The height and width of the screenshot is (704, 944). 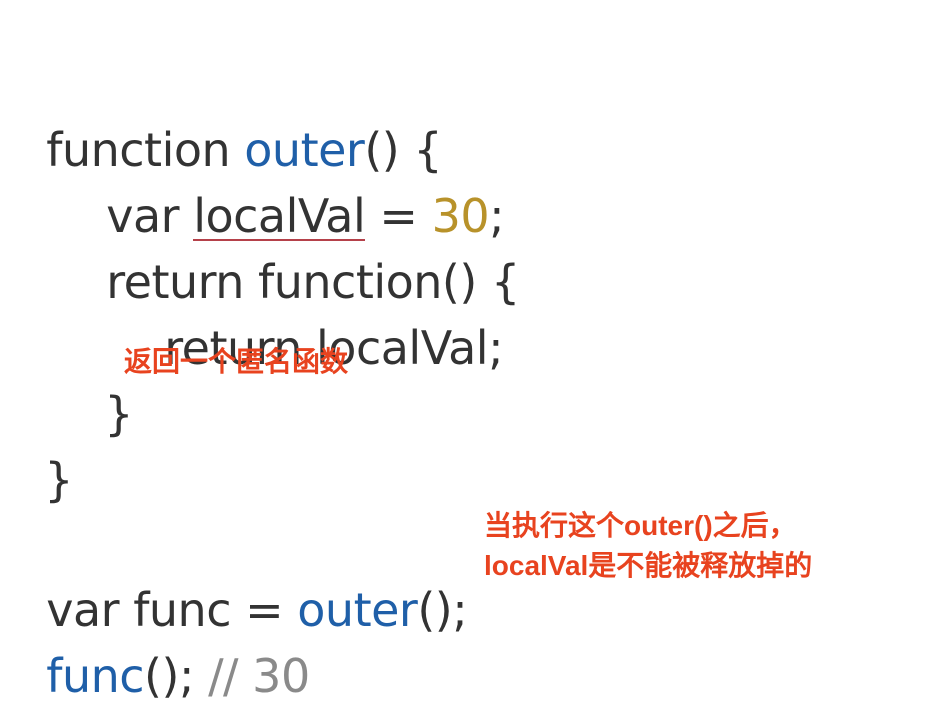 What do you see at coordinates (236, 361) in the screenshot?
I see `annotation-anonymous-function: 返回一个匿名函数` at bounding box center [236, 361].